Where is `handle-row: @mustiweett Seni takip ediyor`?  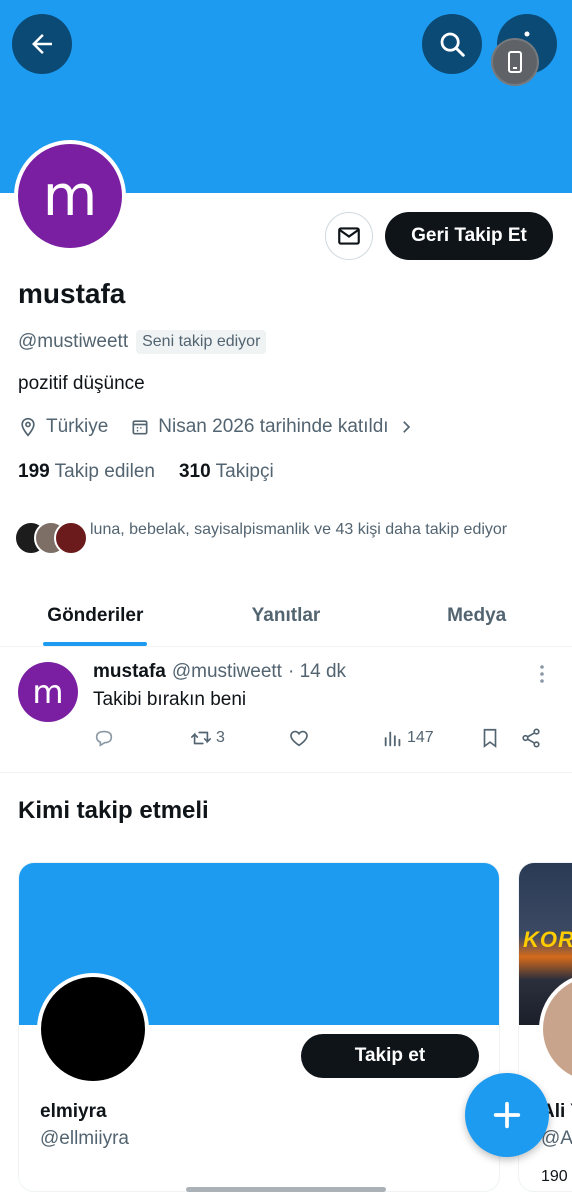
handle-row: @mustiweett Seni takip ediyor is located at coordinates (142, 342).